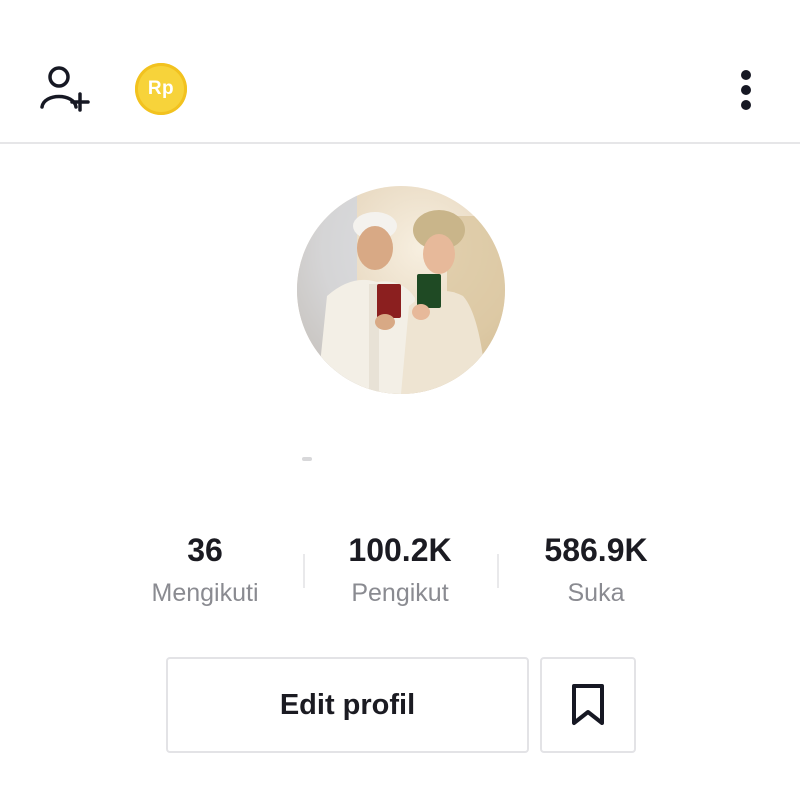  I want to click on stat-followers: 100.2K Pengikut, so click(400, 570).